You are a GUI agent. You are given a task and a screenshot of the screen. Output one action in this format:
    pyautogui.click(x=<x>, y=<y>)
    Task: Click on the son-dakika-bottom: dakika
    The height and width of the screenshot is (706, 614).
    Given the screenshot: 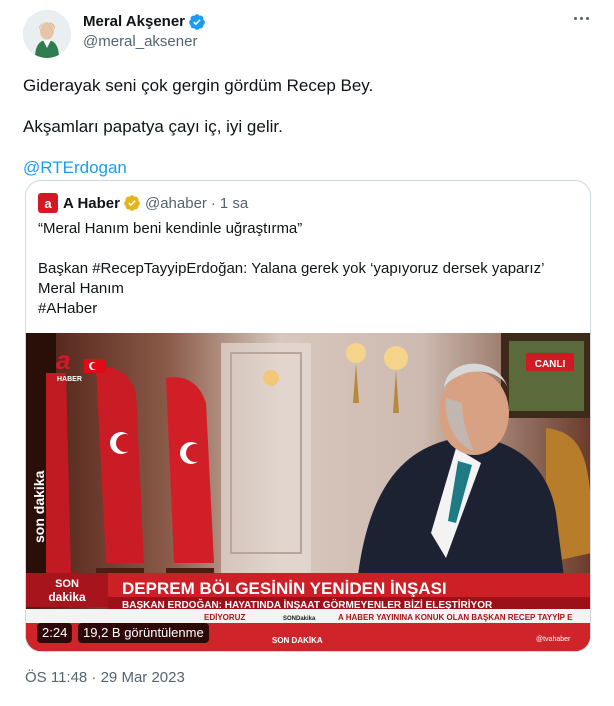 What is the action you would take?
    pyautogui.click(x=67, y=597)
    